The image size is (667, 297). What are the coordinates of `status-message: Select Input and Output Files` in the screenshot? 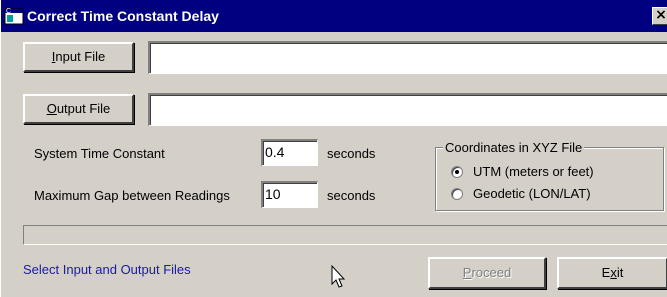 It's located at (107, 269).